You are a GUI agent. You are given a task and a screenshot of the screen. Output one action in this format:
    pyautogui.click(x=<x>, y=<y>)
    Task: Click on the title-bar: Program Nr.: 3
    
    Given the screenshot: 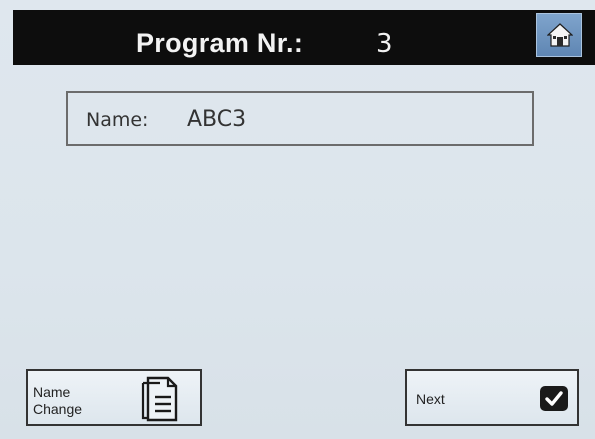 What is the action you would take?
    pyautogui.click(x=304, y=37)
    